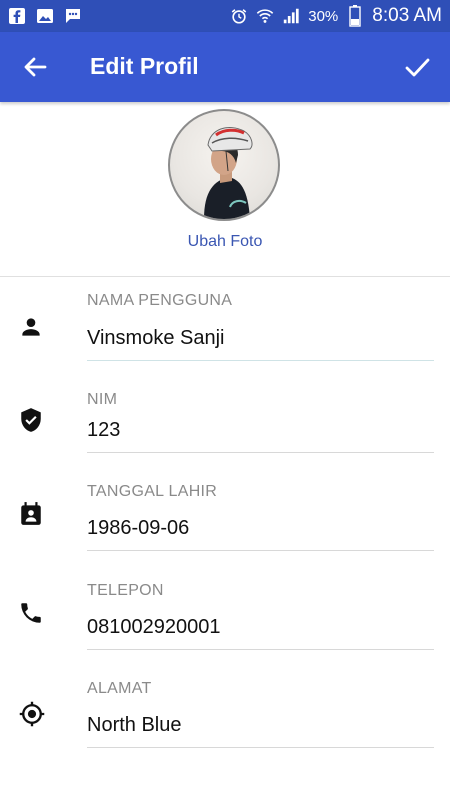 Image resolution: width=450 pixels, height=800 pixels. What do you see at coordinates (225, 67) in the screenshot?
I see `app-bar: Edit Profil` at bounding box center [225, 67].